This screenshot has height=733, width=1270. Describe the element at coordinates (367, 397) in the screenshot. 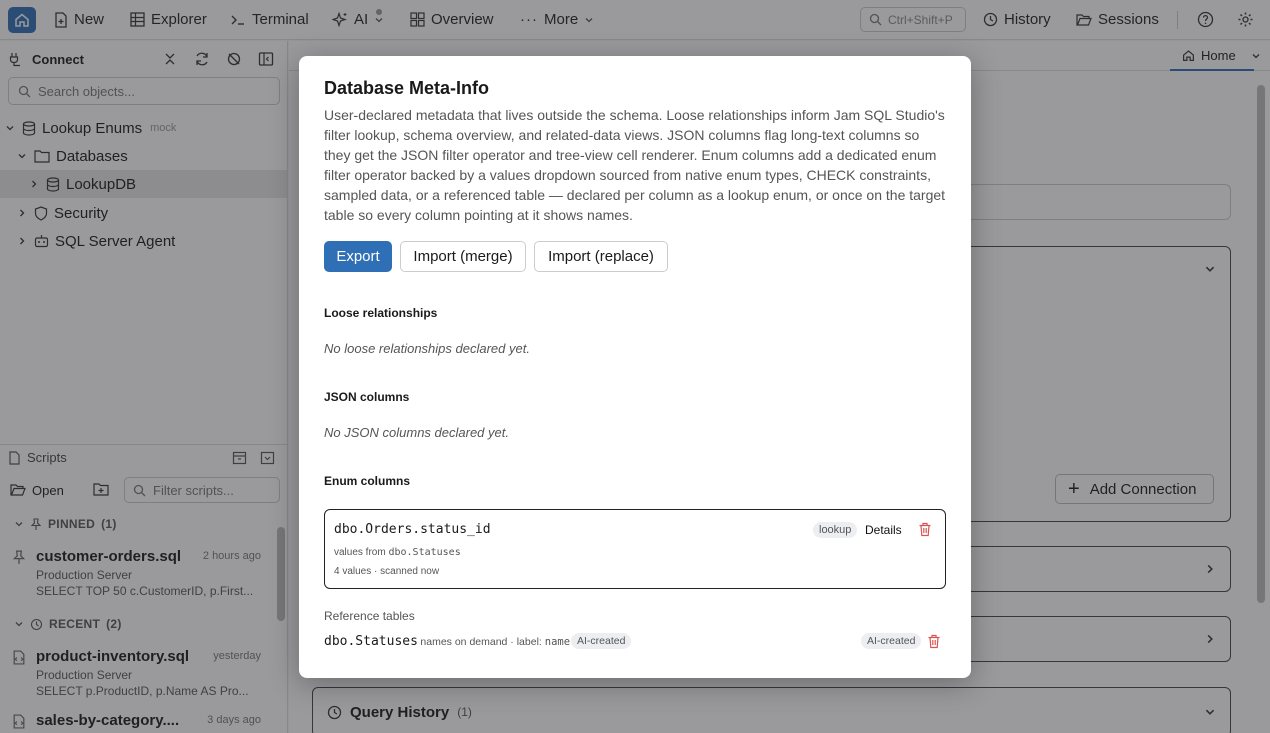

I see `json-columns-title: JSON columns` at that location.